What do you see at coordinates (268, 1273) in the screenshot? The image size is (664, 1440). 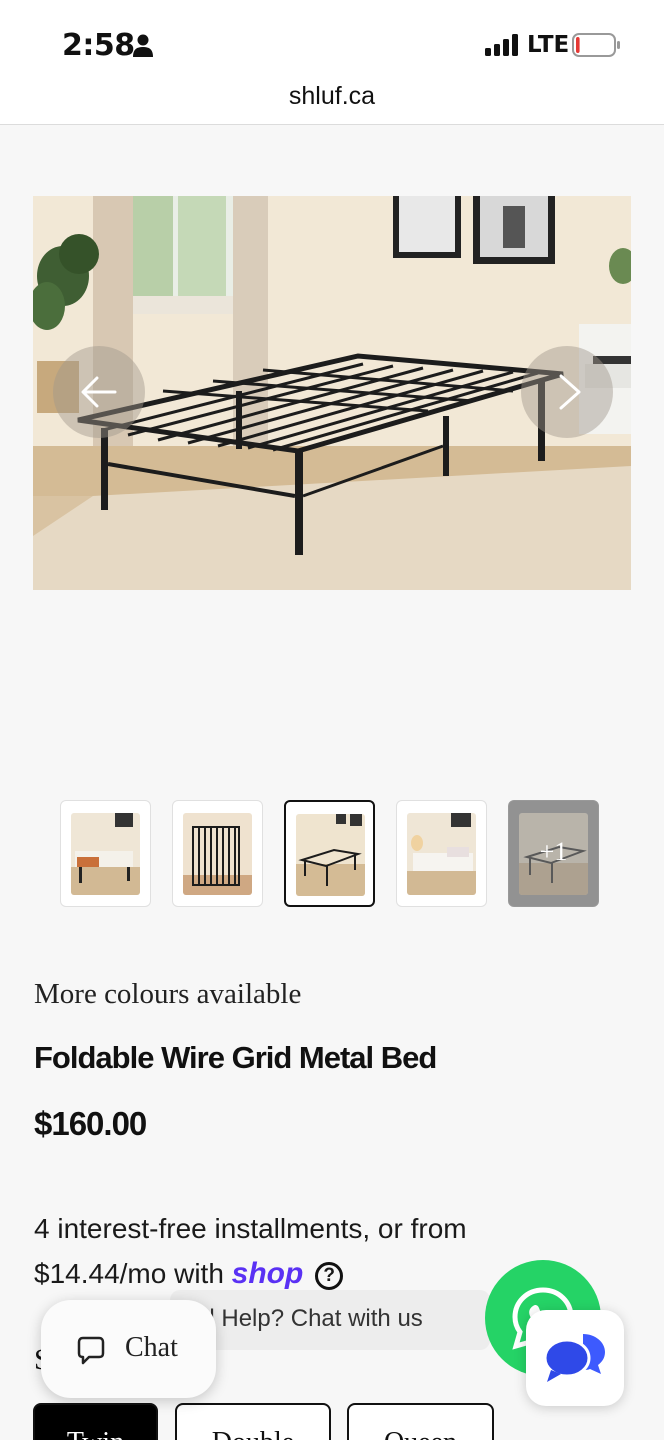 I see `shop-pay-logo: shop` at bounding box center [268, 1273].